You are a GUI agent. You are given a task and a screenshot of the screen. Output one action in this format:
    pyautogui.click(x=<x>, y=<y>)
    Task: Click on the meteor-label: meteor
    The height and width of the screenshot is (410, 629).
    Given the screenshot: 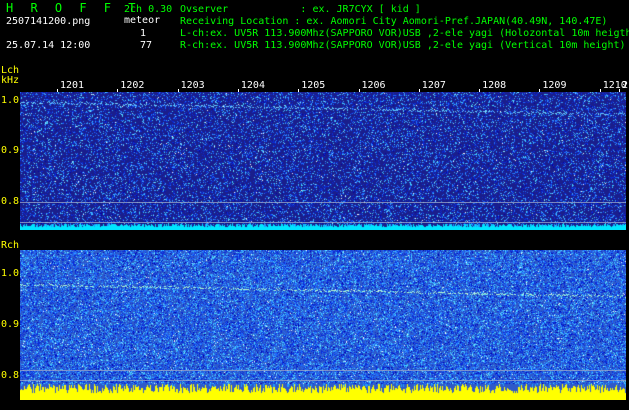 What is the action you would take?
    pyautogui.click(x=142, y=20)
    